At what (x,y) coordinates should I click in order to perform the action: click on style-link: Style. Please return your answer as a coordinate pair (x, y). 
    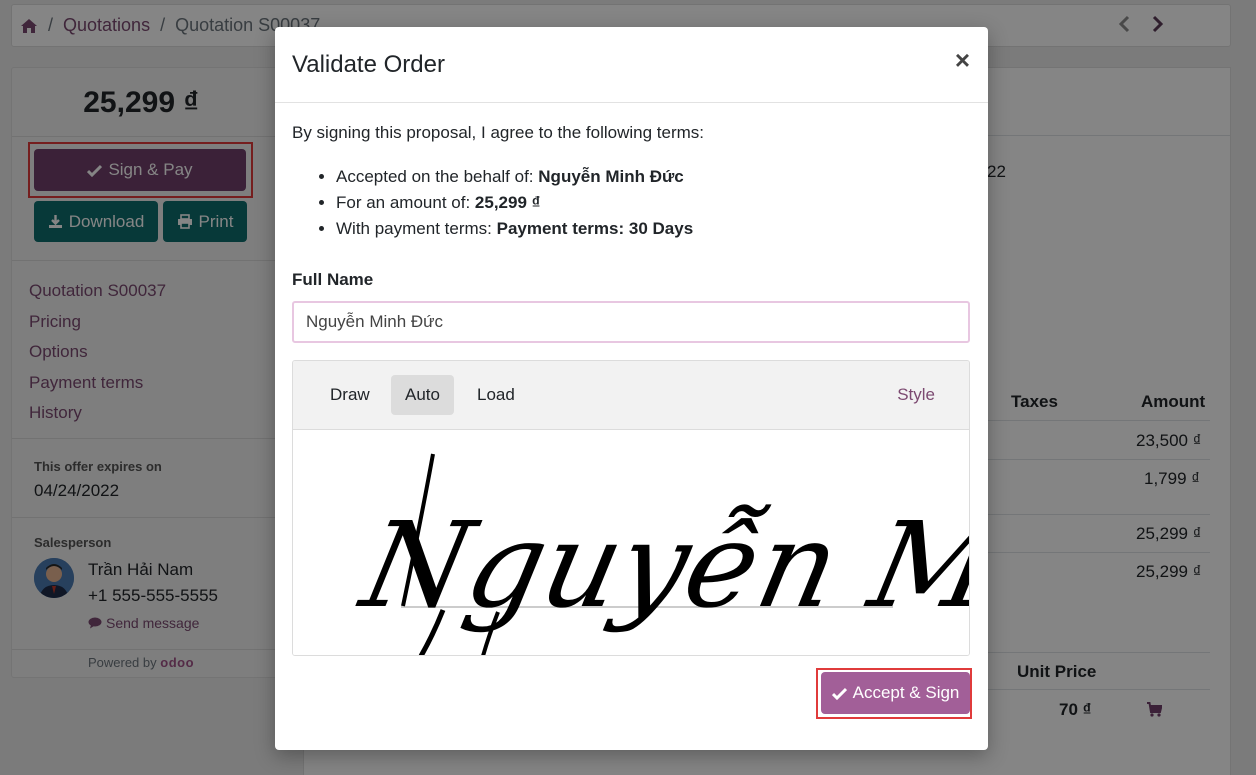
    Looking at the image, I should click on (916, 395).